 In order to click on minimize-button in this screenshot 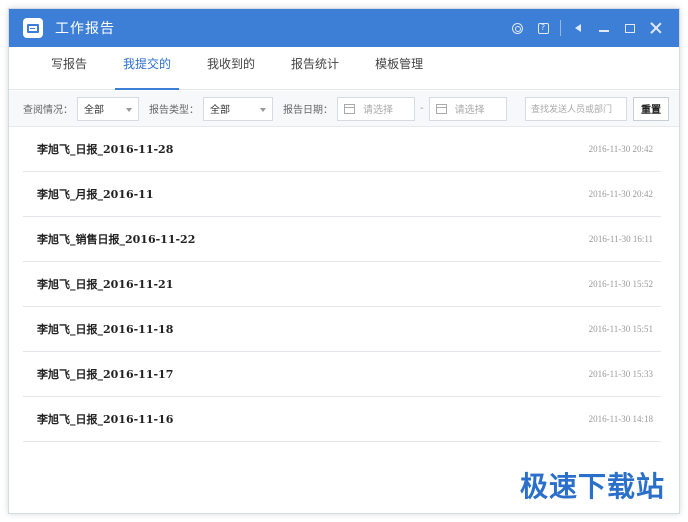, I will do `click(604, 28)`.